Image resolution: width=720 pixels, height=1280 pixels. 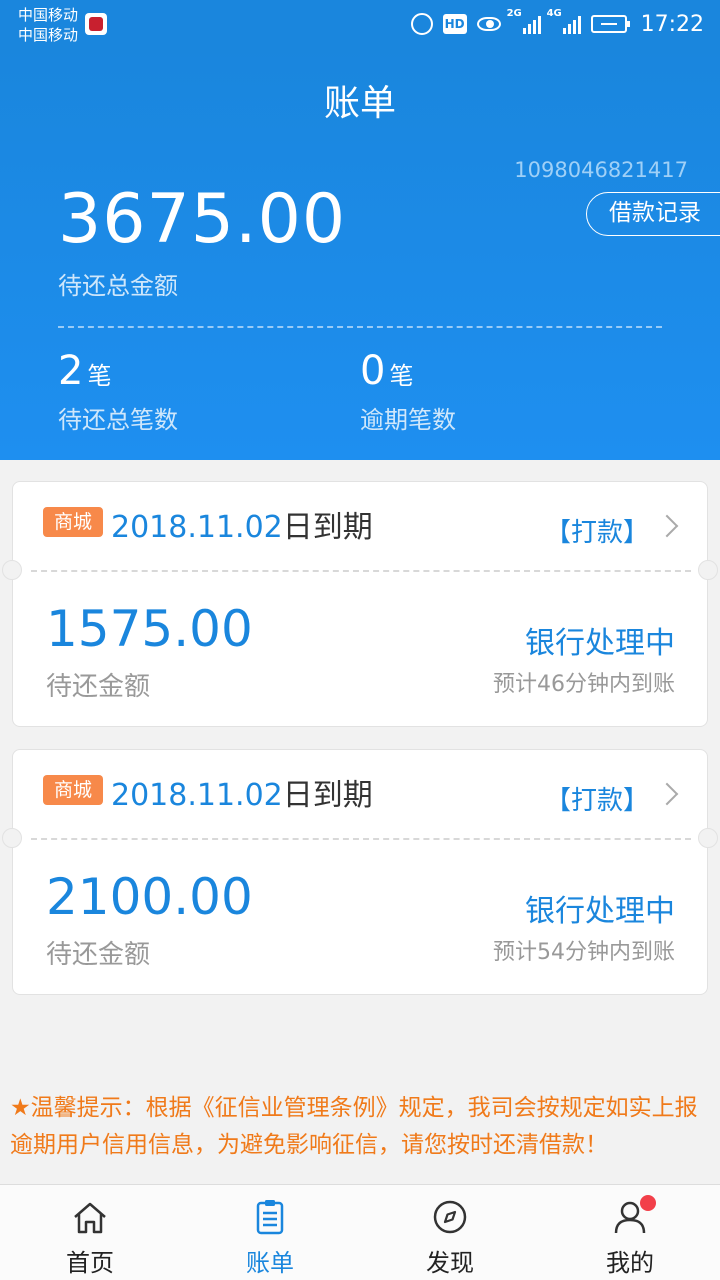 What do you see at coordinates (653, 214) in the screenshot?
I see `loan-record-button: 借款记录` at bounding box center [653, 214].